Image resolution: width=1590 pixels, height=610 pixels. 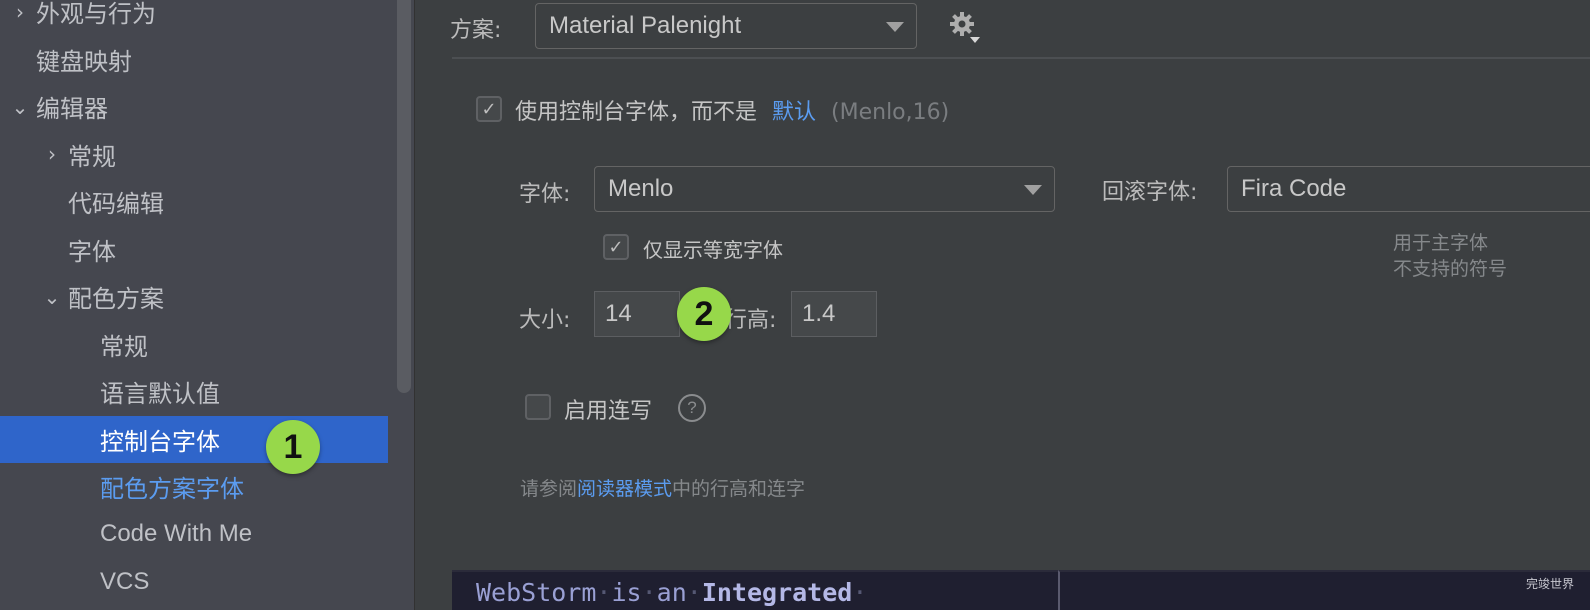 What do you see at coordinates (476, 30) in the screenshot?
I see `scheme-label: 方案:` at bounding box center [476, 30].